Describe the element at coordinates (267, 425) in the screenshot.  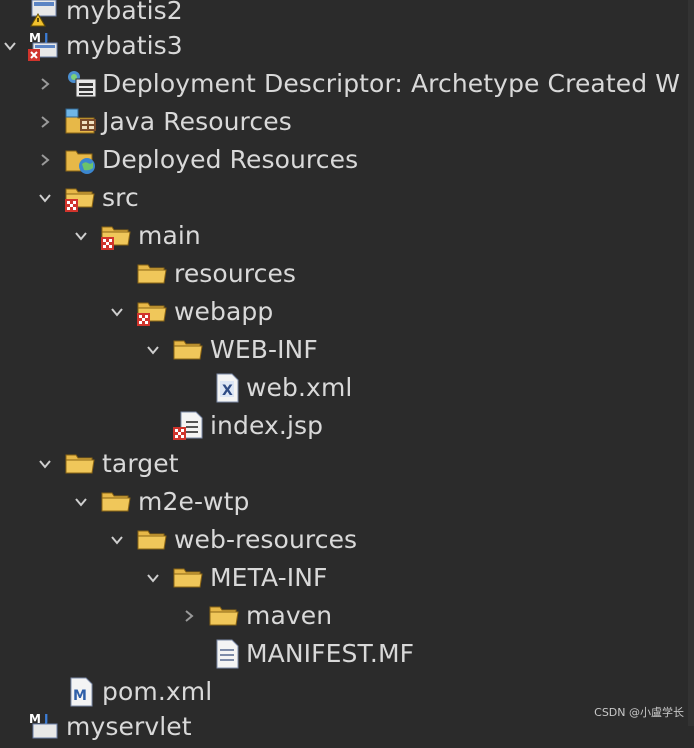
I see `tree-item-label: index.jsp` at that location.